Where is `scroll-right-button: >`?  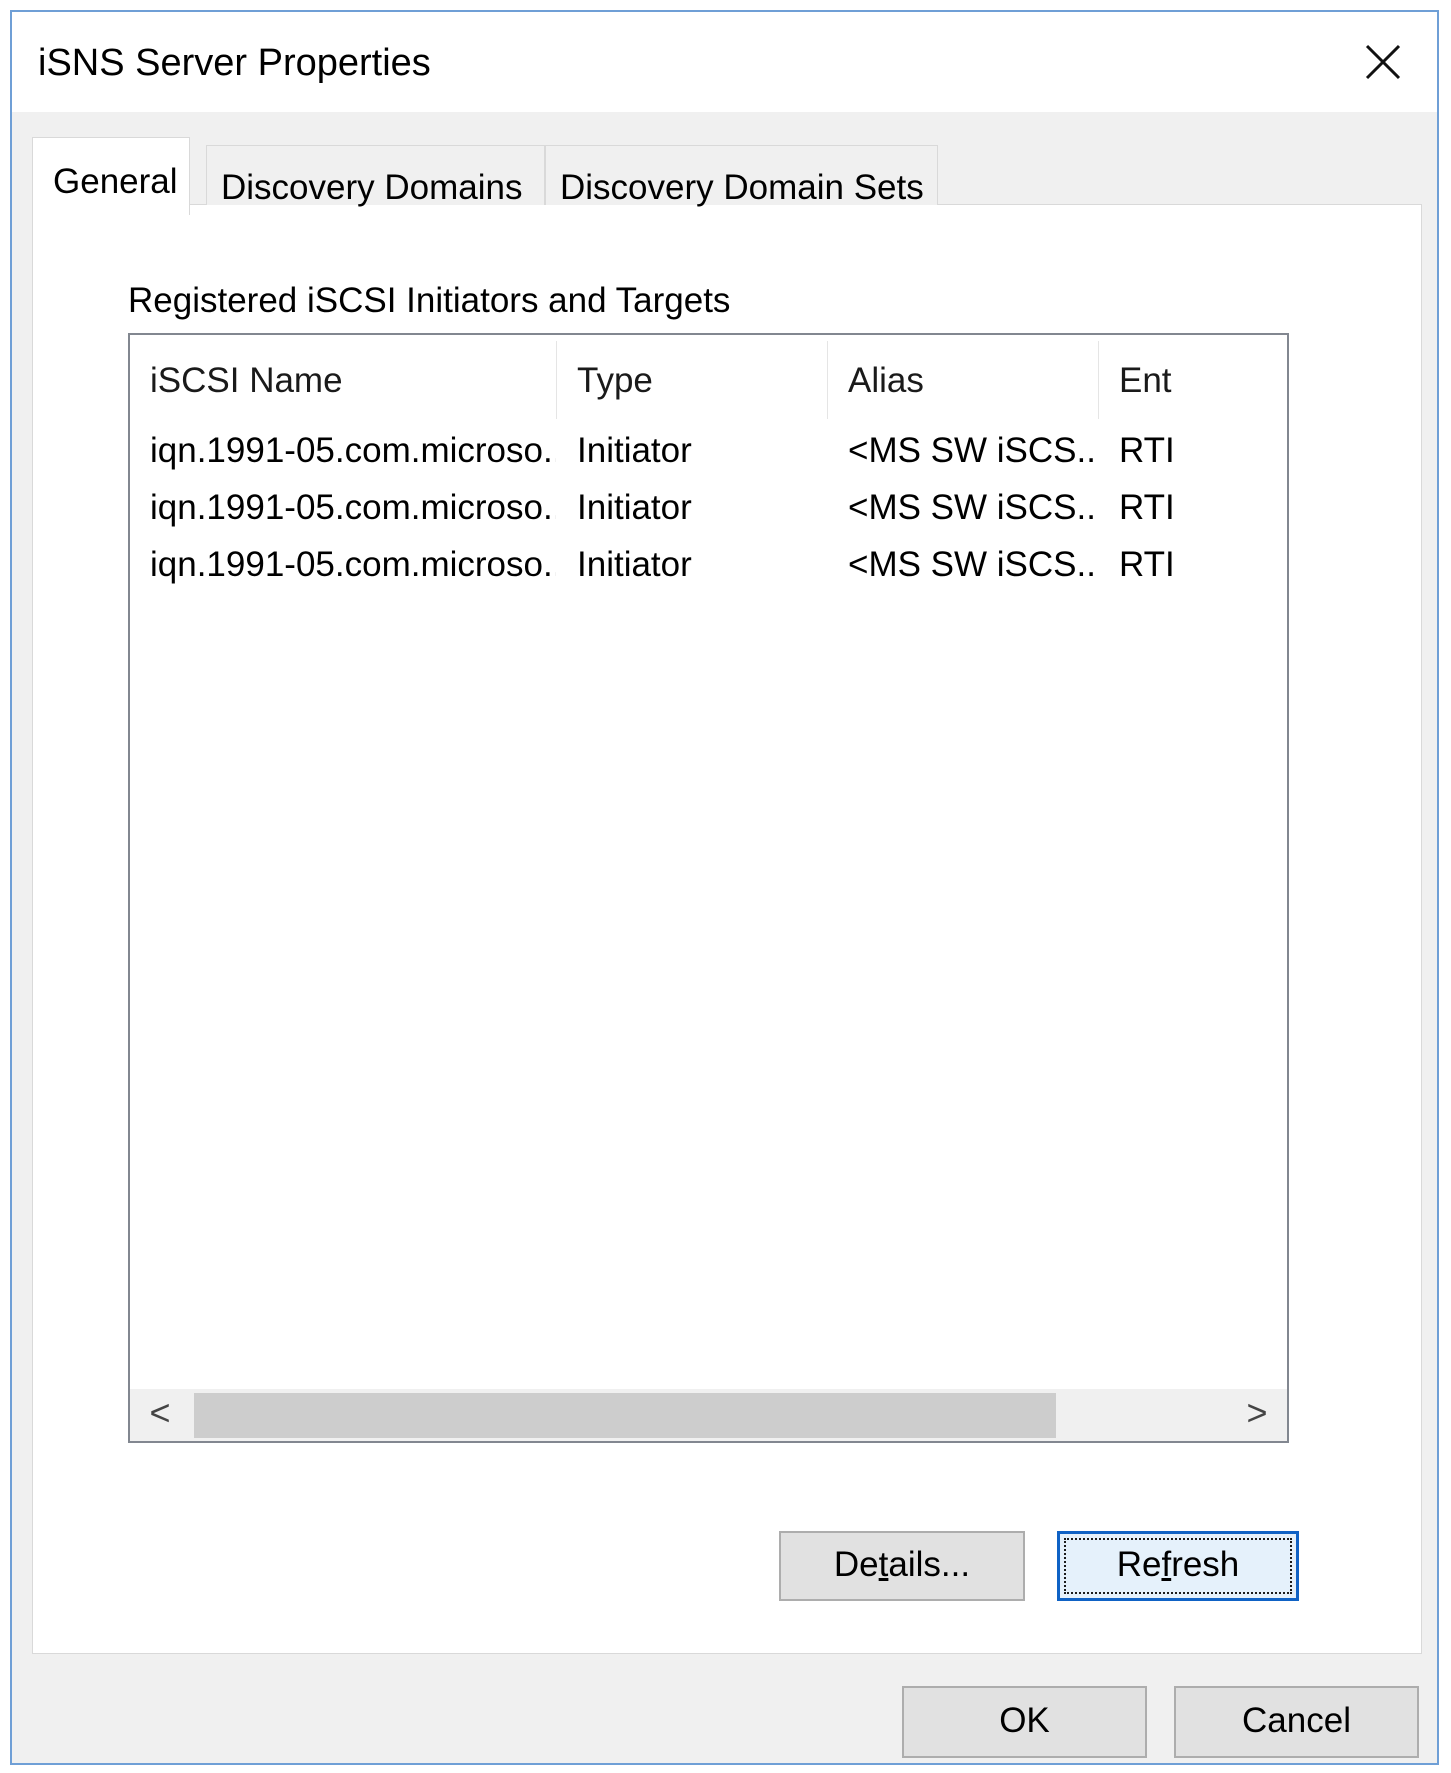 scroll-right-button: > is located at coordinates (1257, 1415).